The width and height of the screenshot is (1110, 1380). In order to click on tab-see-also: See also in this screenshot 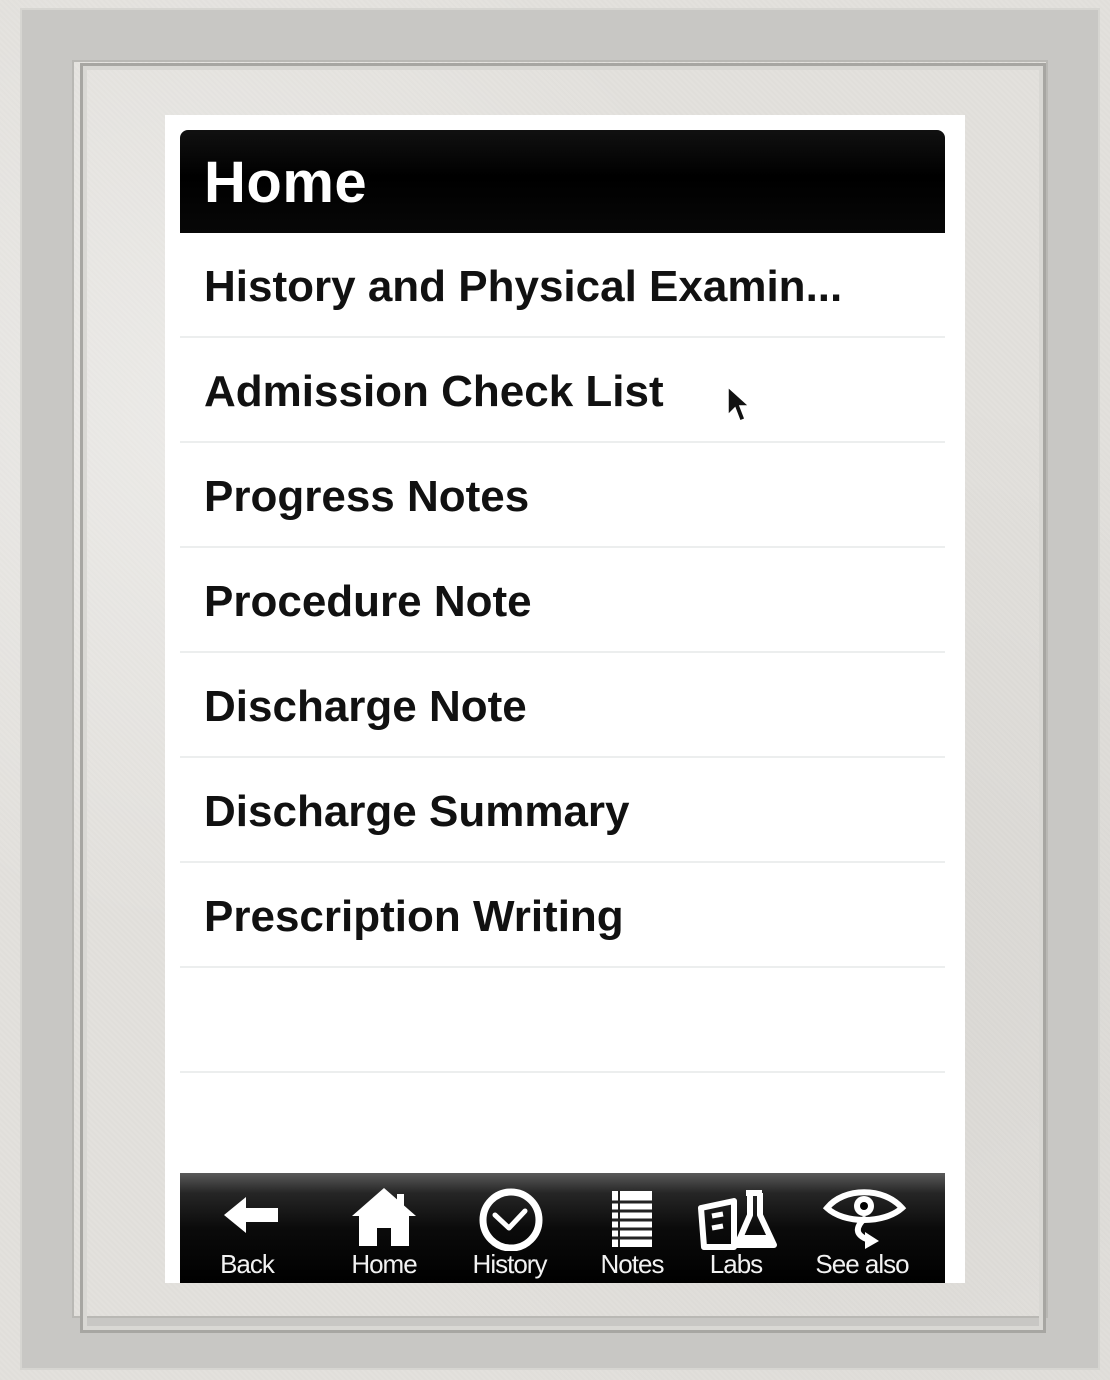, I will do `click(862, 1228)`.